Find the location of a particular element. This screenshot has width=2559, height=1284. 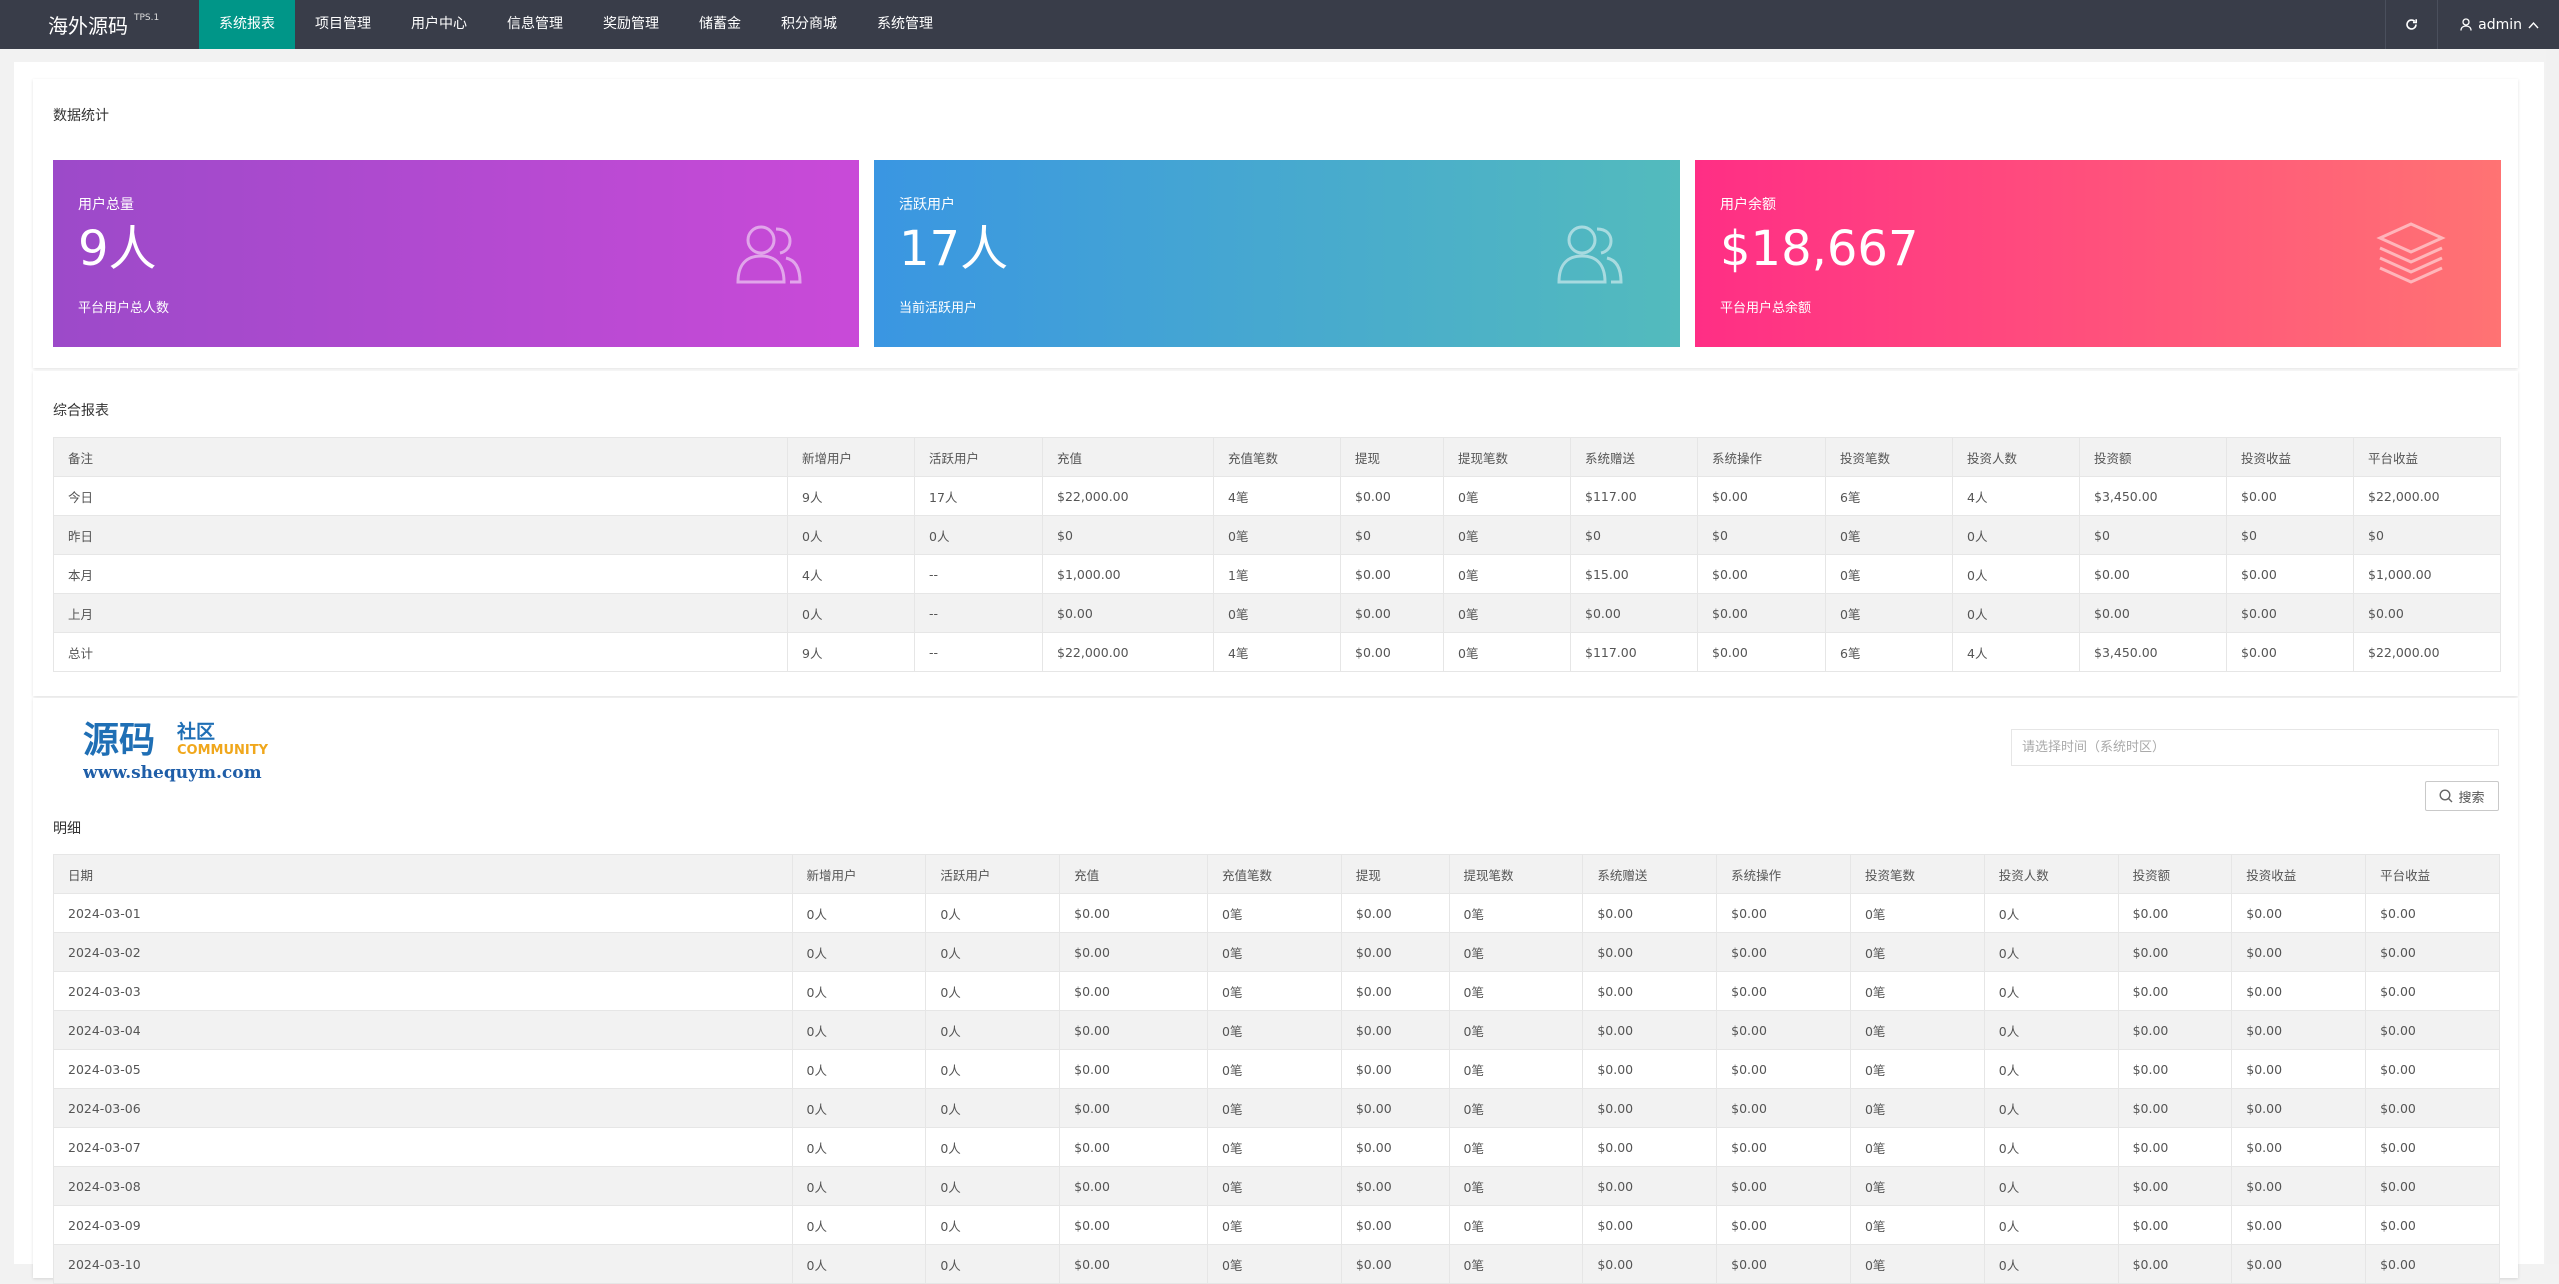

nav-item-project-management: 项目管理 is located at coordinates (343, 24).